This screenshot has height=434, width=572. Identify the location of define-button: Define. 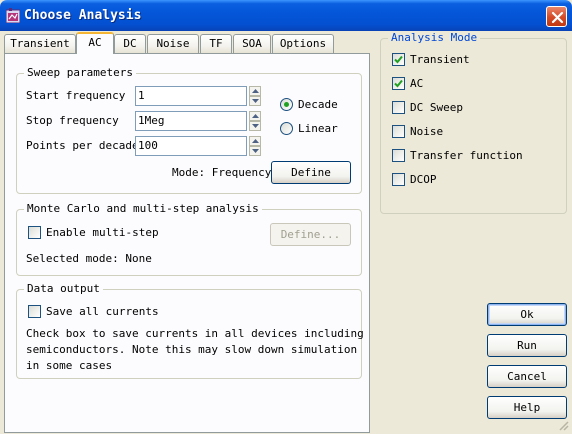
(311, 172).